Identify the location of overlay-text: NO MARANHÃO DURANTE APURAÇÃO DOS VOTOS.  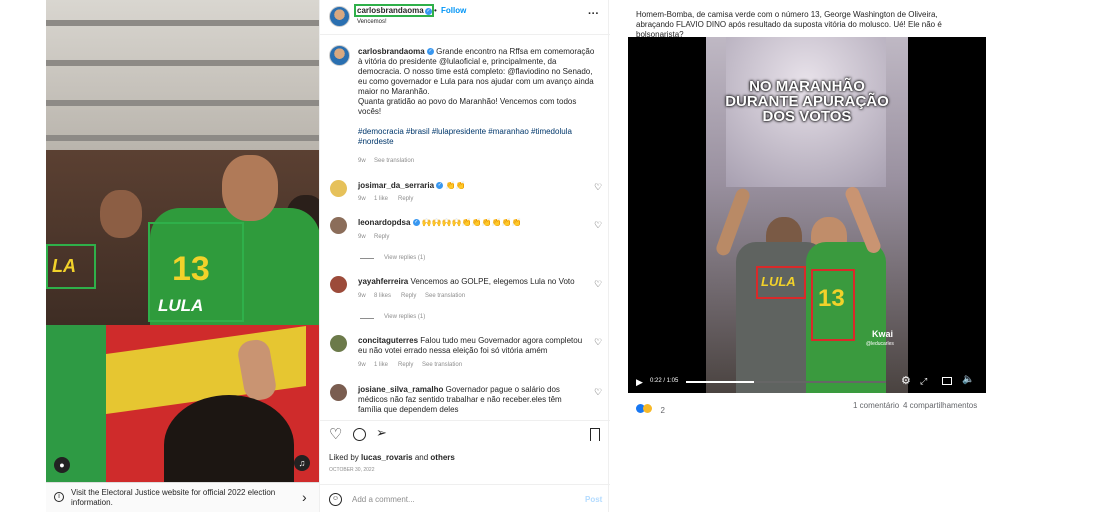
(807, 101).